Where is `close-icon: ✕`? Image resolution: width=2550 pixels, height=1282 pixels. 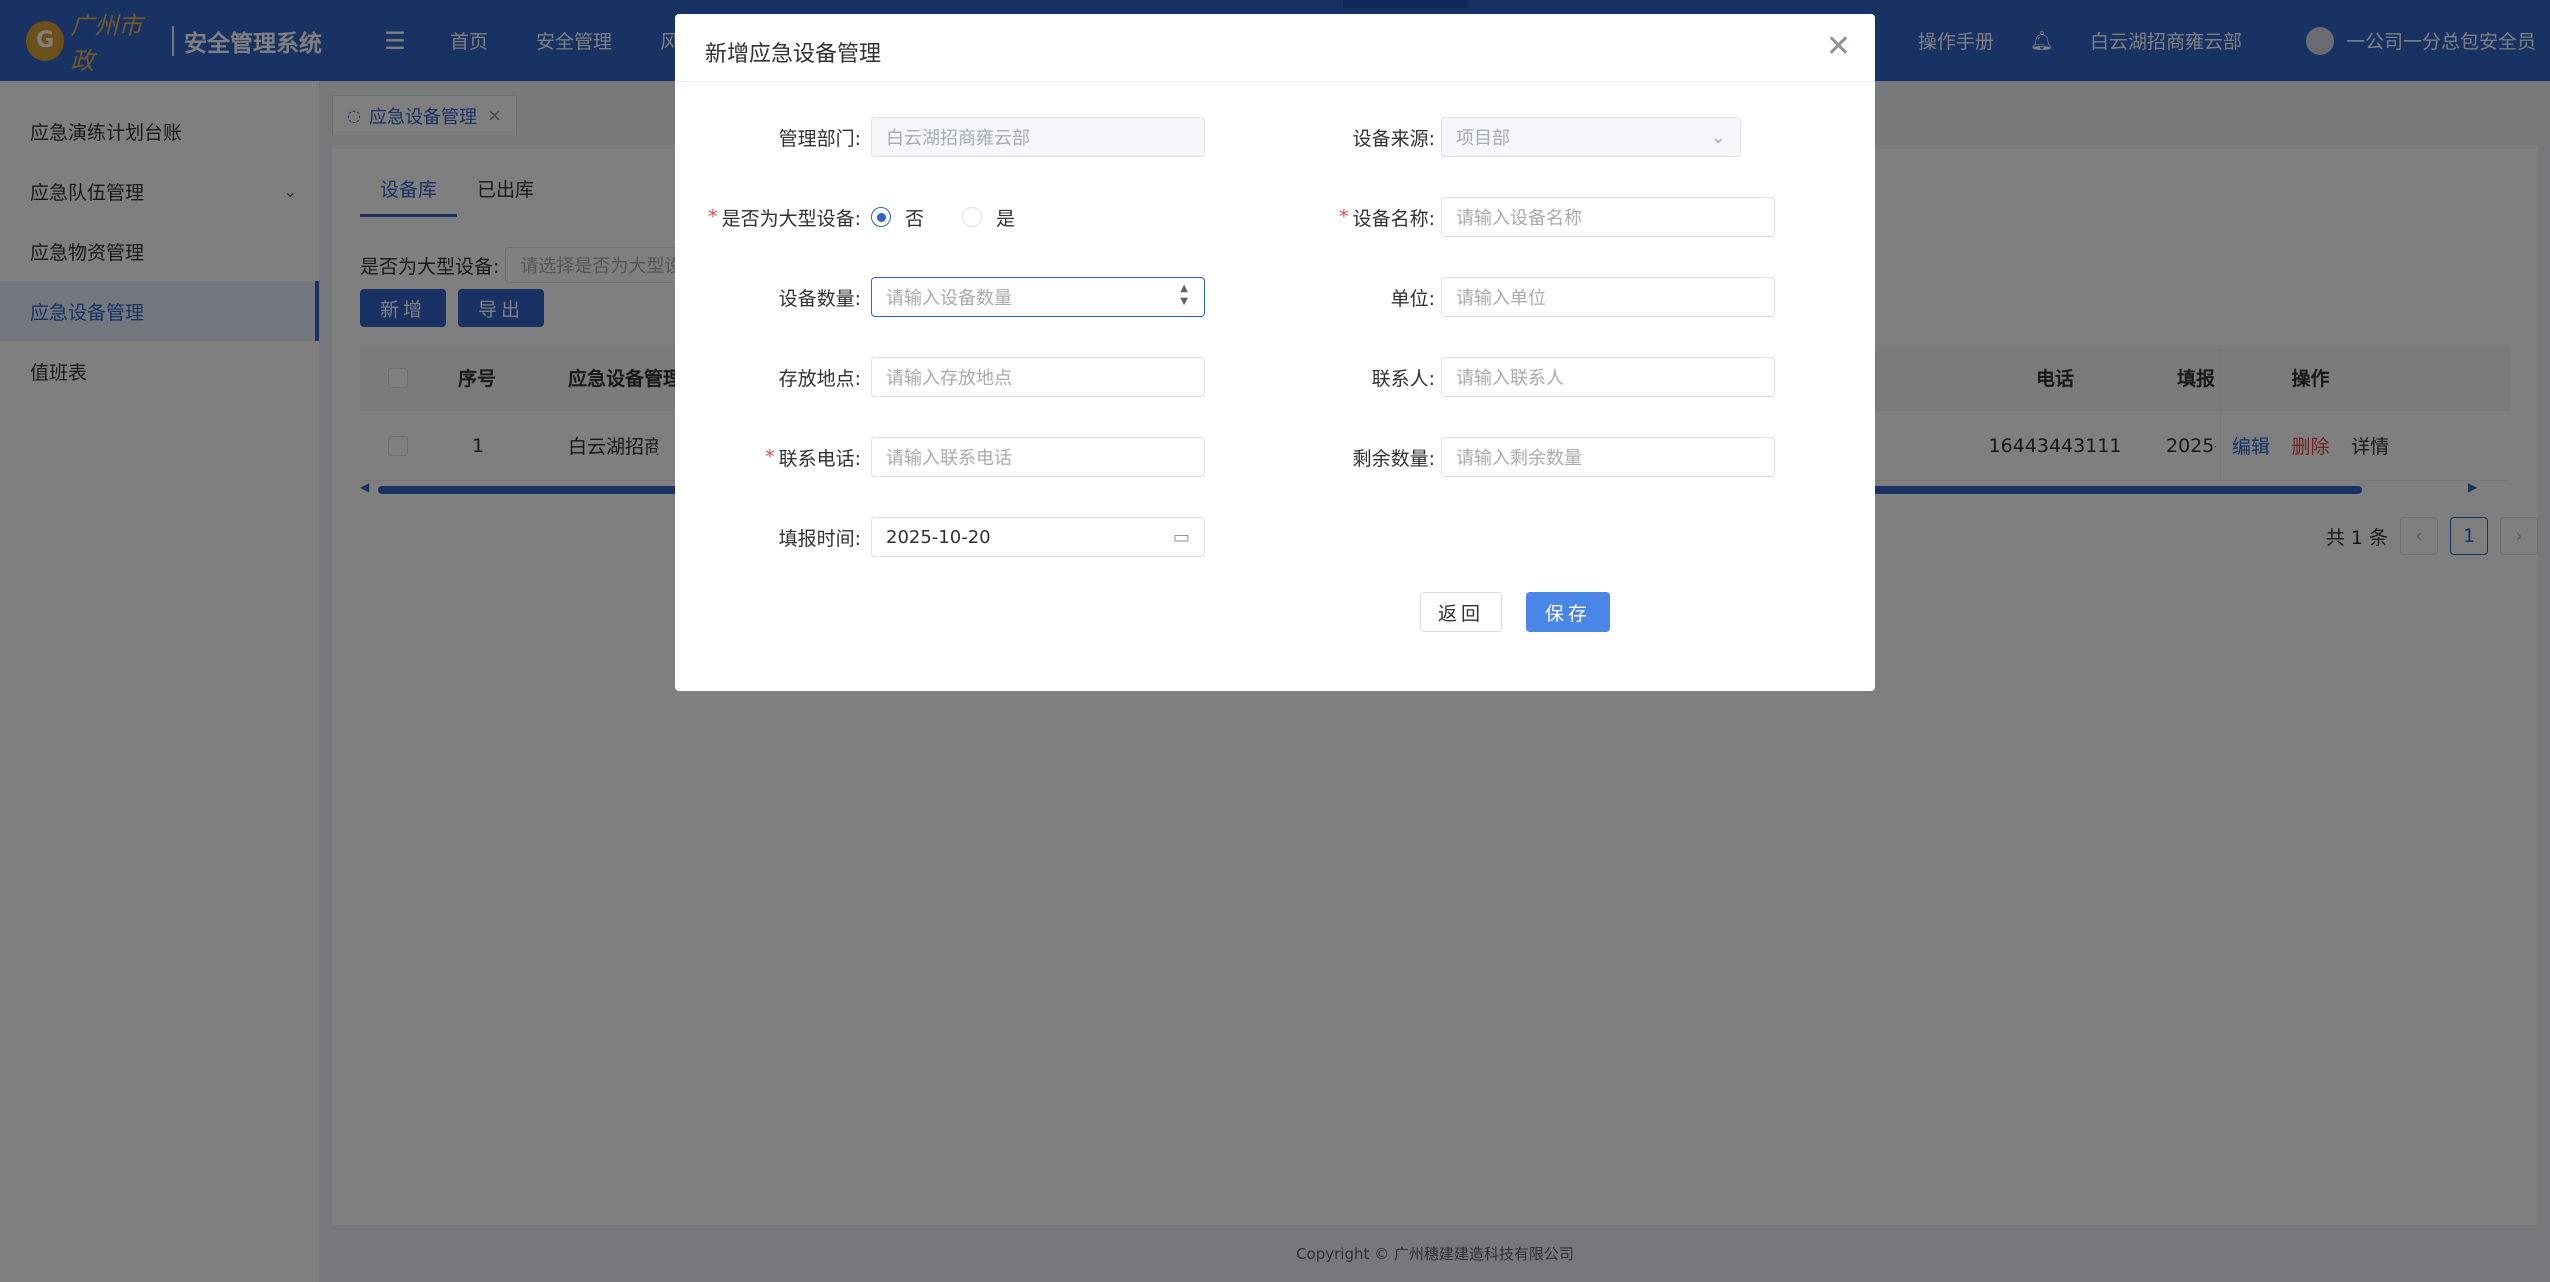
close-icon: ✕ is located at coordinates (1838, 47).